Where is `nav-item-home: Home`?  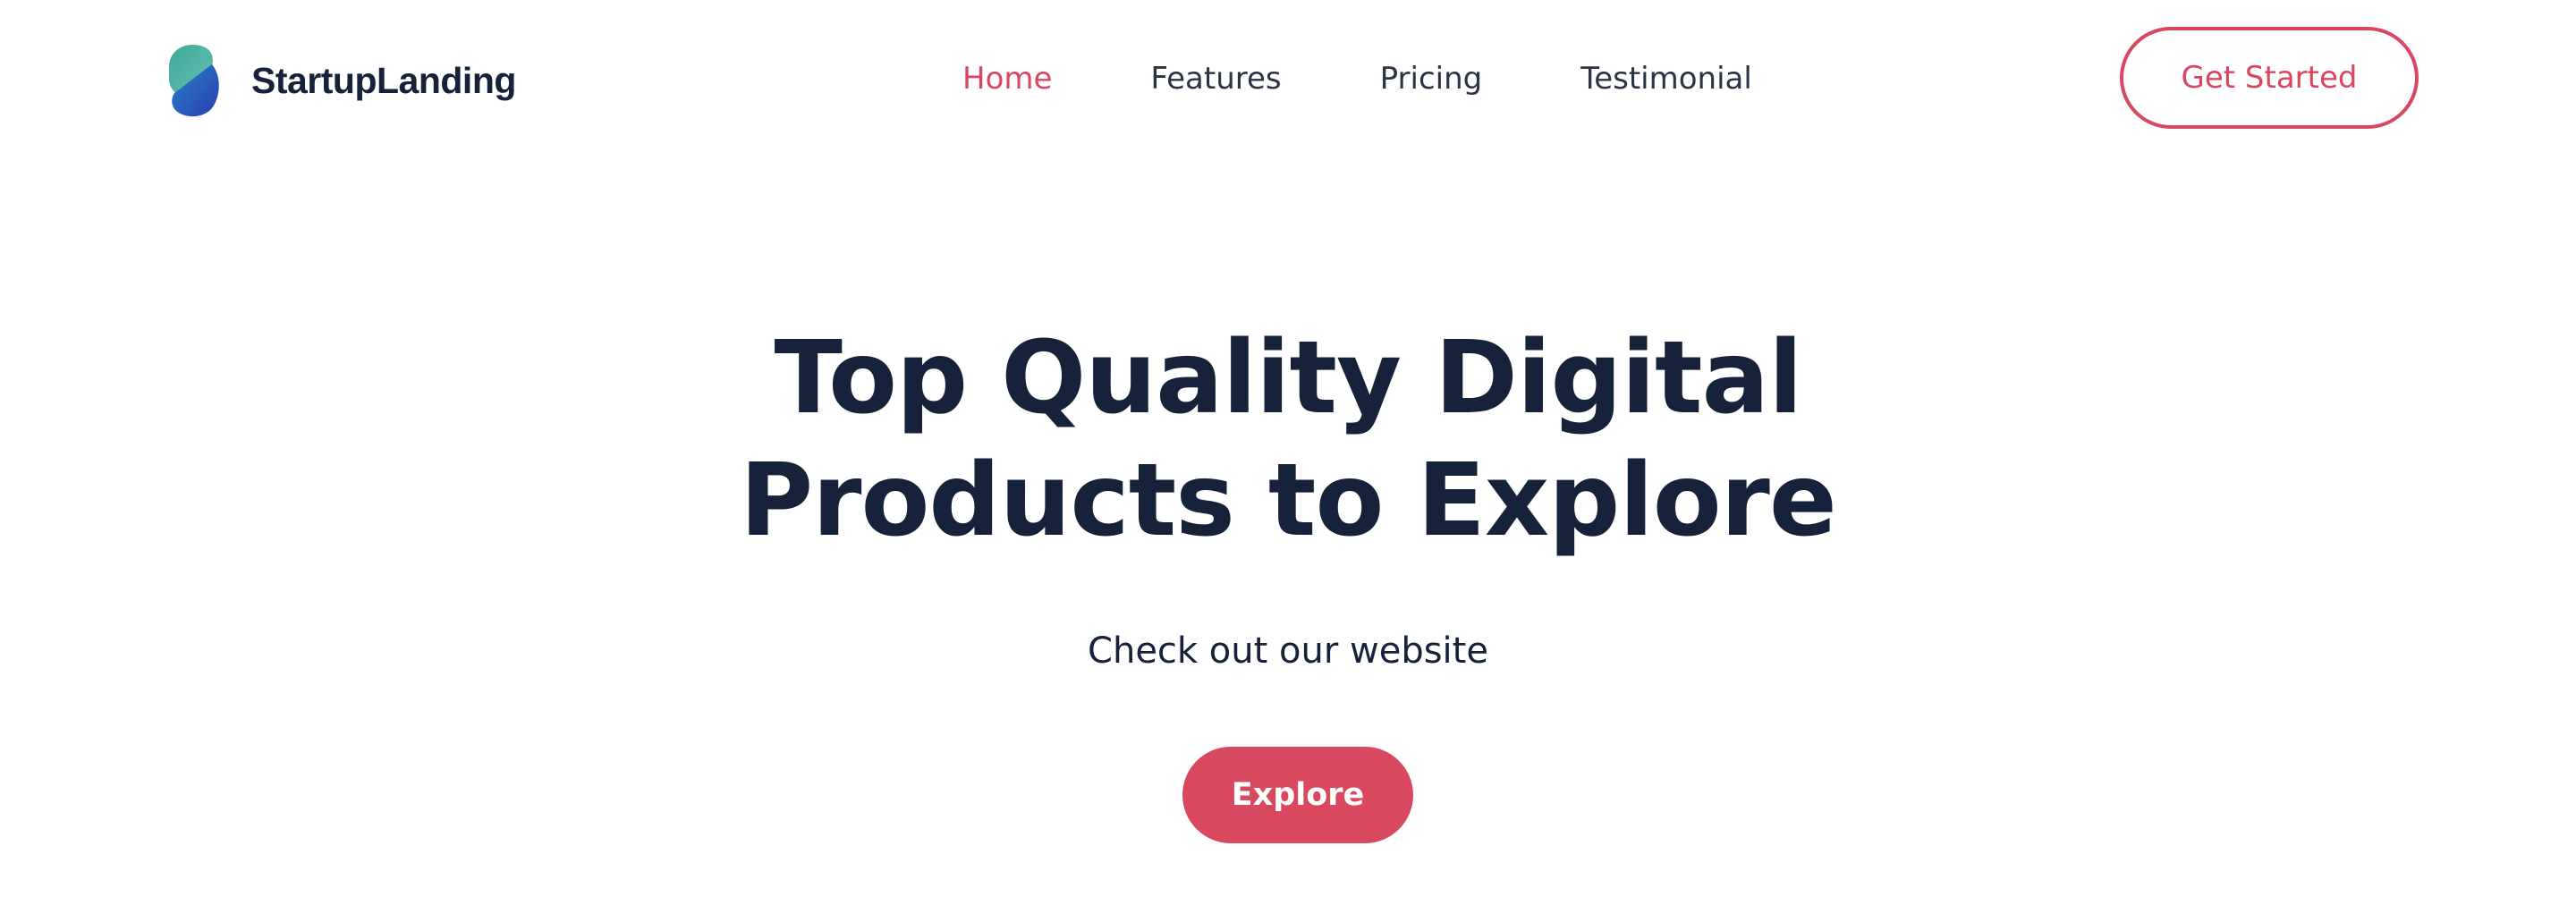 nav-item-home: Home is located at coordinates (1007, 78).